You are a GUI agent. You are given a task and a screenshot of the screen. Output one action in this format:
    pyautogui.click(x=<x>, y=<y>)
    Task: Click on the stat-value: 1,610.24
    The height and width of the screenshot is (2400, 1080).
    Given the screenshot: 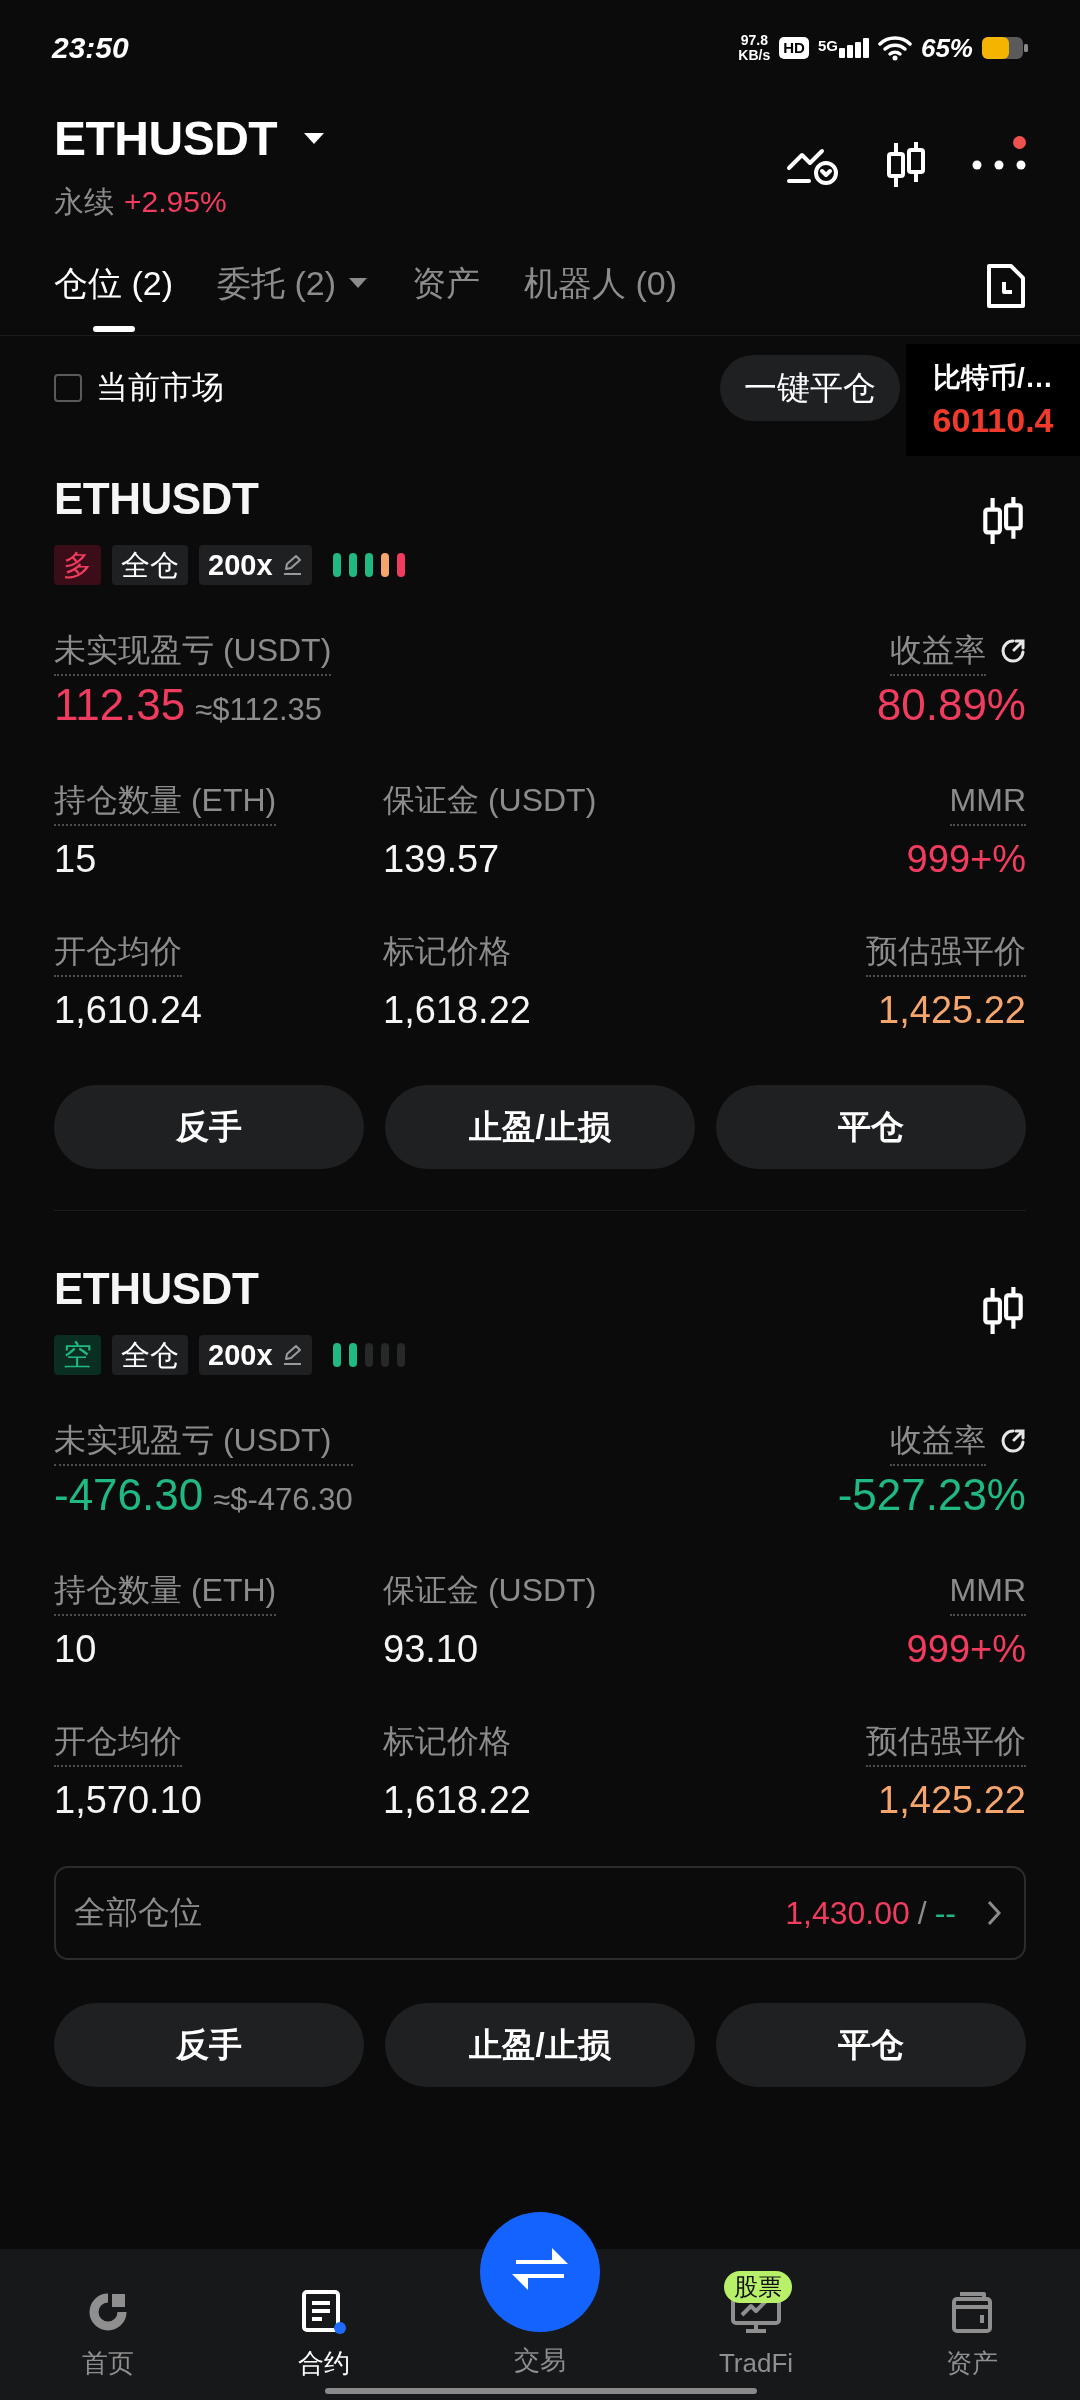 What is the action you would take?
    pyautogui.click(x=128, y=1010)
    